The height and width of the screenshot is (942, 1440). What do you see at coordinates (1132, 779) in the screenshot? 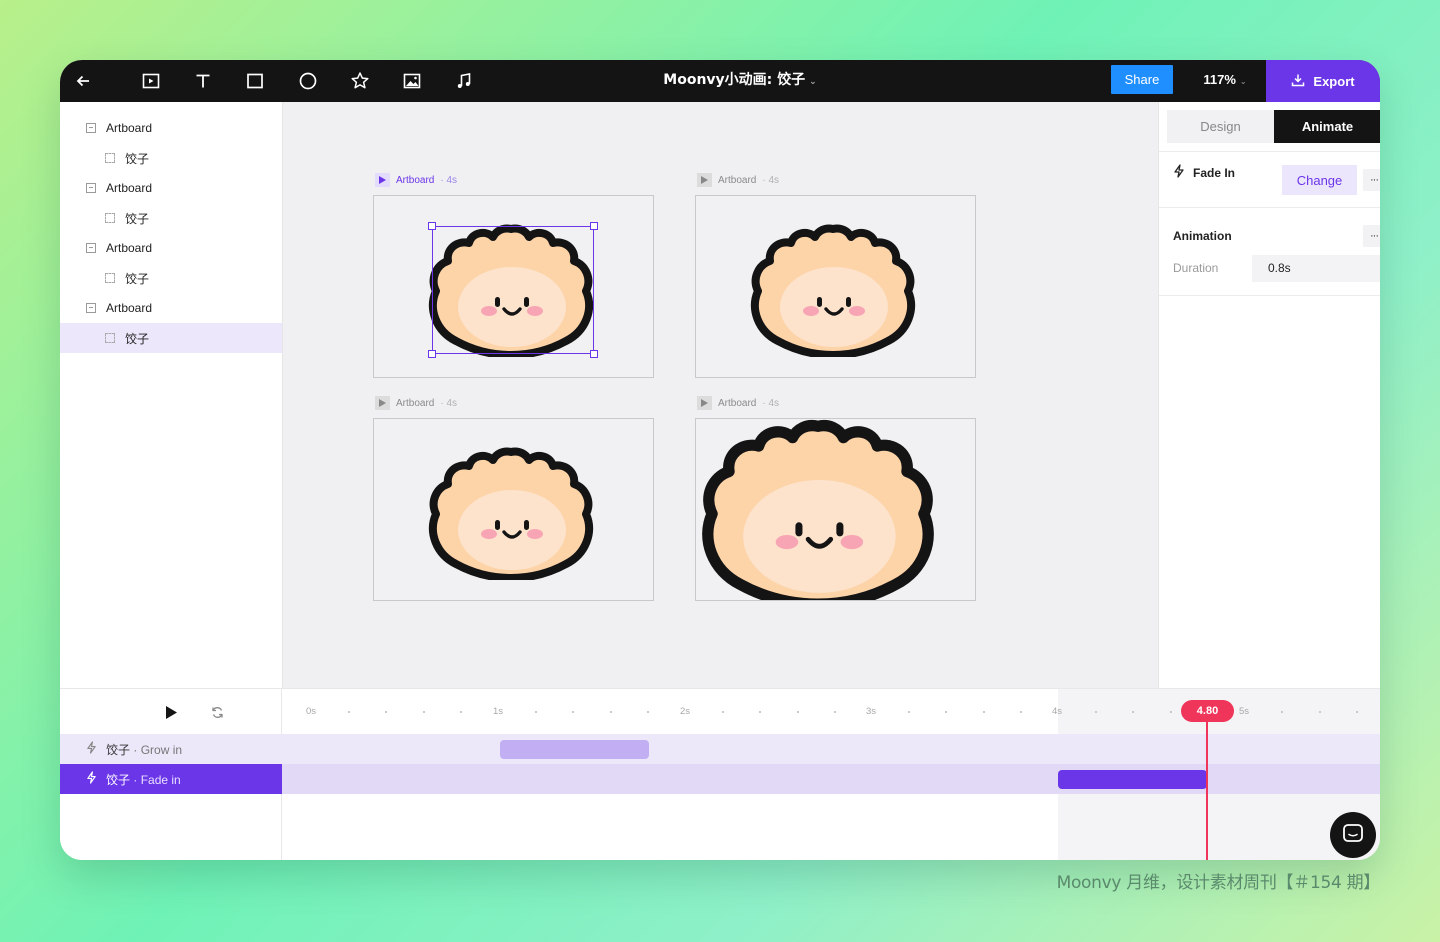
I see `animation-clip-fade-in` at bounding box center [1132, 779].